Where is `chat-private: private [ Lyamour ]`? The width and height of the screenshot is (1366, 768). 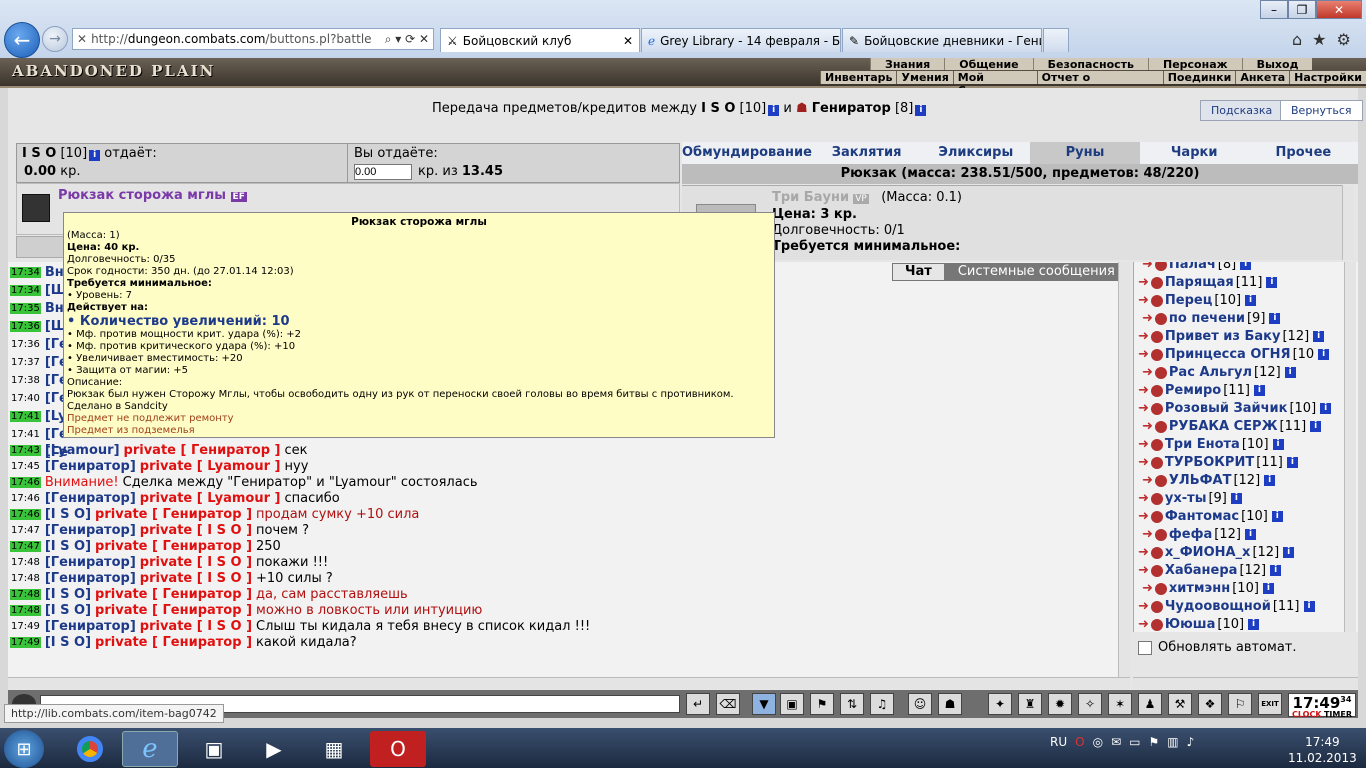 chat-private: private [ Lyamour ] is located at coordinates (210, 498).